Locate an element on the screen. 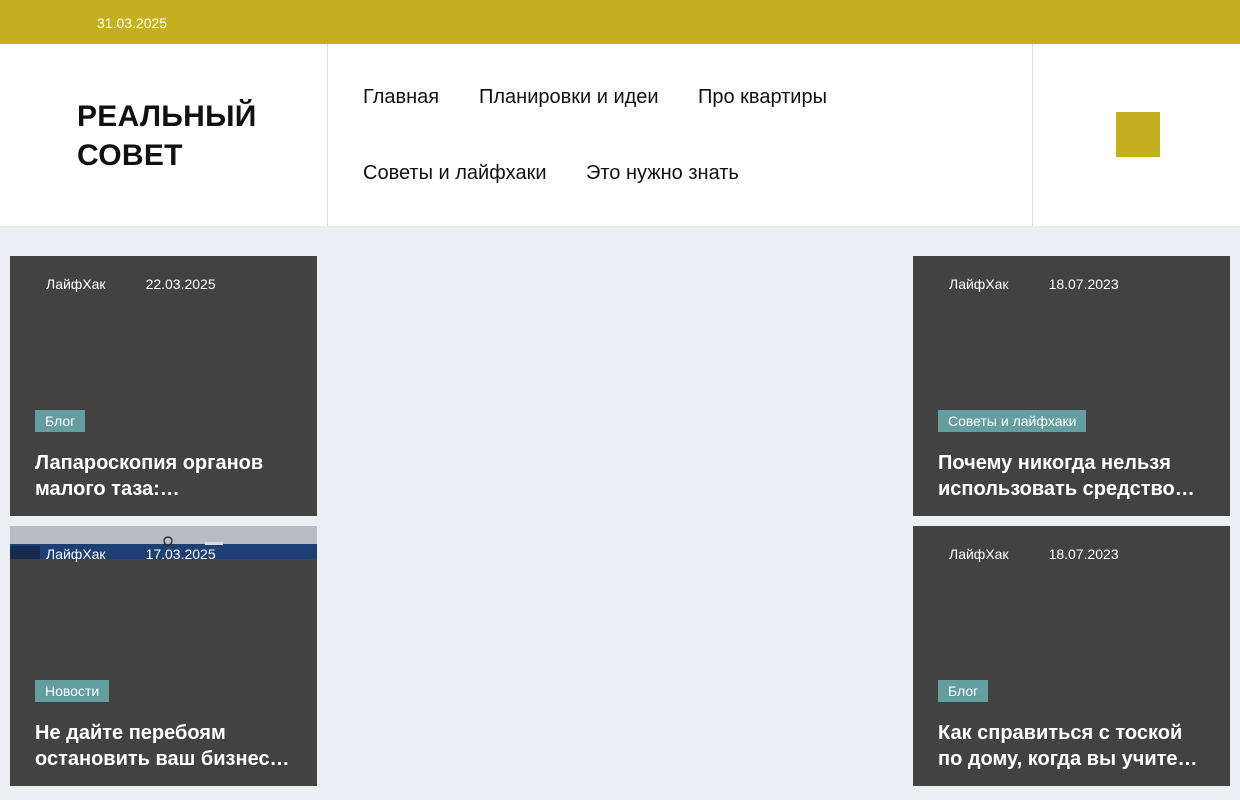  current-date: 31.03.2025 is located at coordinates (132, 23).